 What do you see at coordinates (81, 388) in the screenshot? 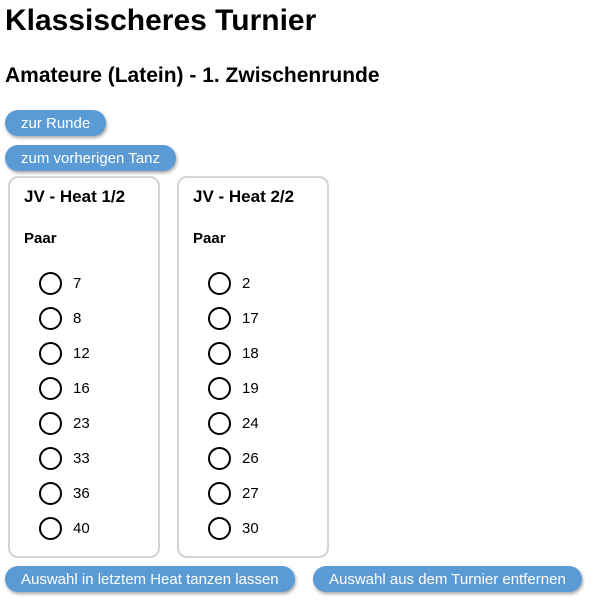
I see `pair-number: 16` at bounding box center [81, 388].